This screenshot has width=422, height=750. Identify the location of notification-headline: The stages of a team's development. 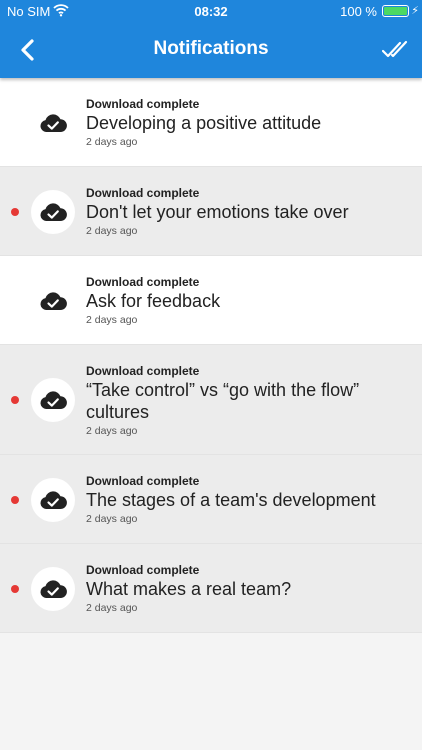
(231, 500).